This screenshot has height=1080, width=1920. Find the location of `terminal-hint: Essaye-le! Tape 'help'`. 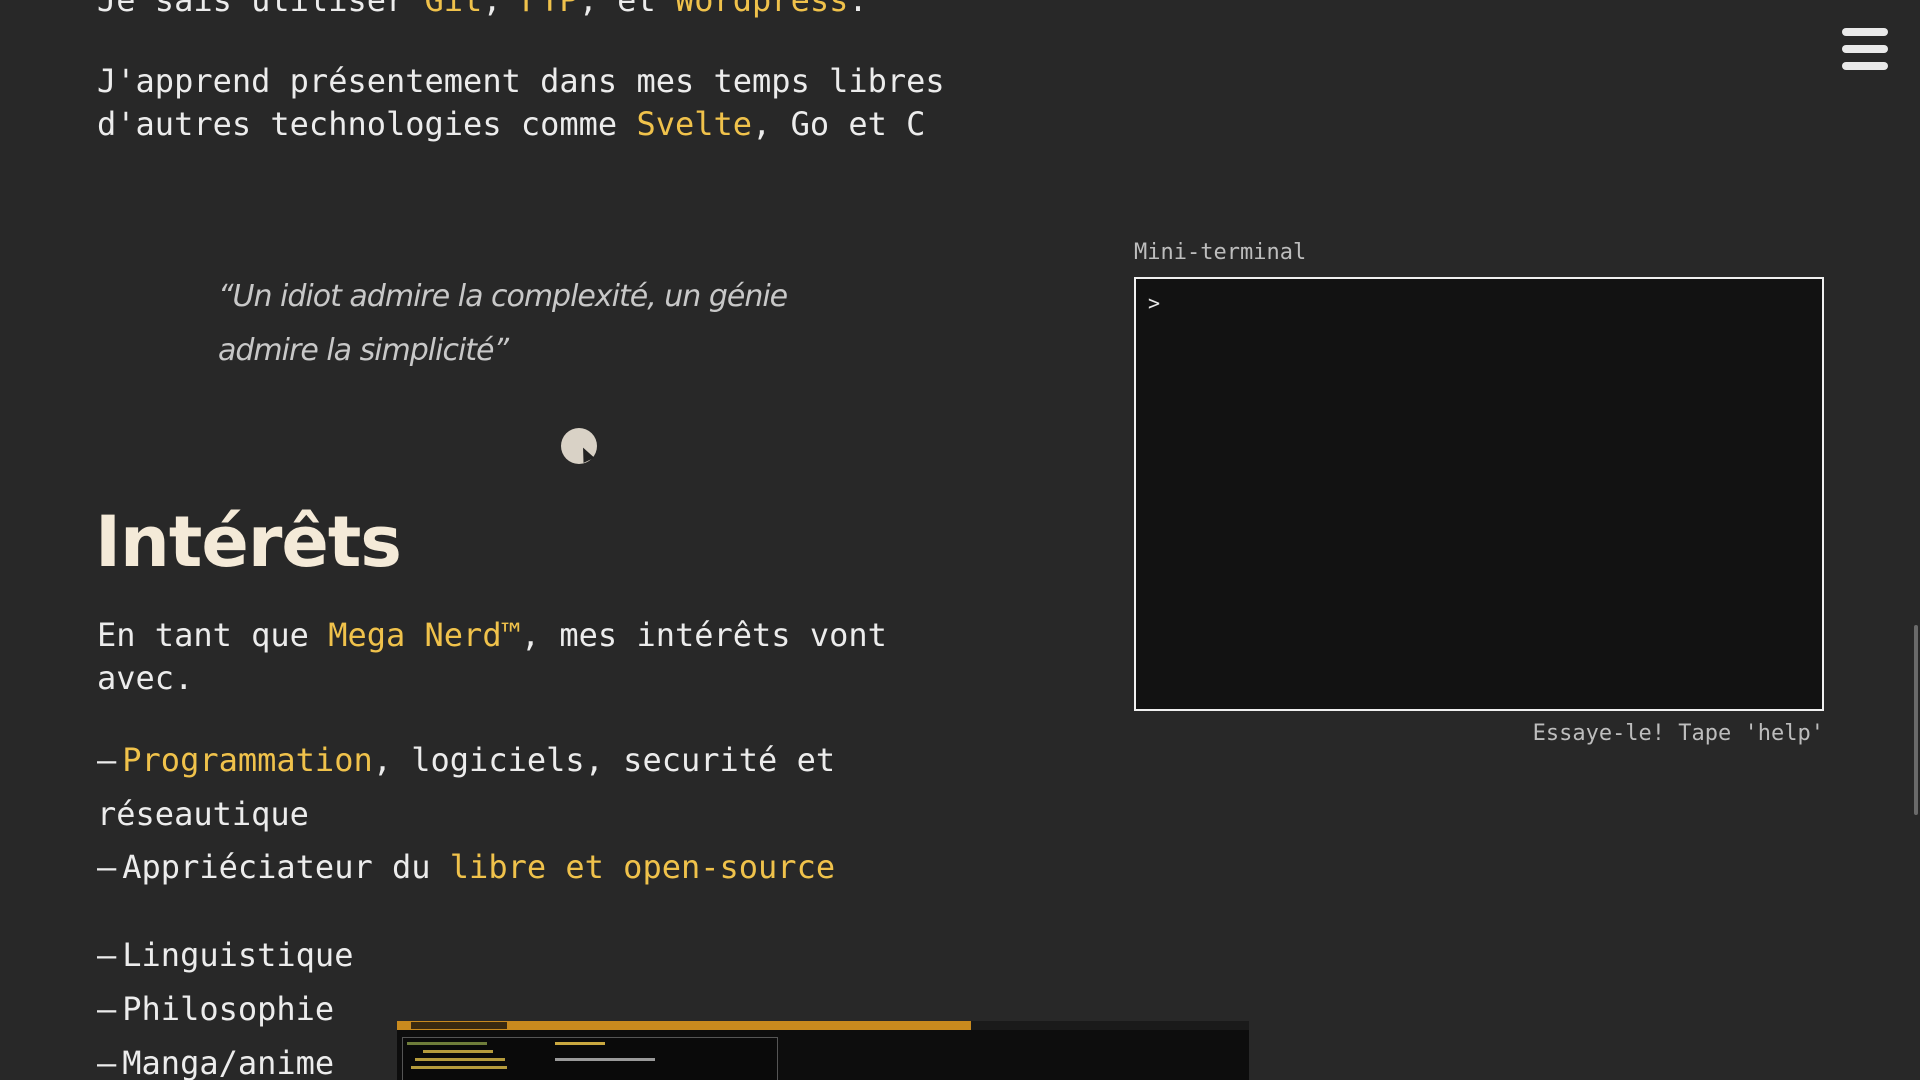

terminal-hint: Essaye-le! Tape 'help' is located at coordinates (1678, 733).